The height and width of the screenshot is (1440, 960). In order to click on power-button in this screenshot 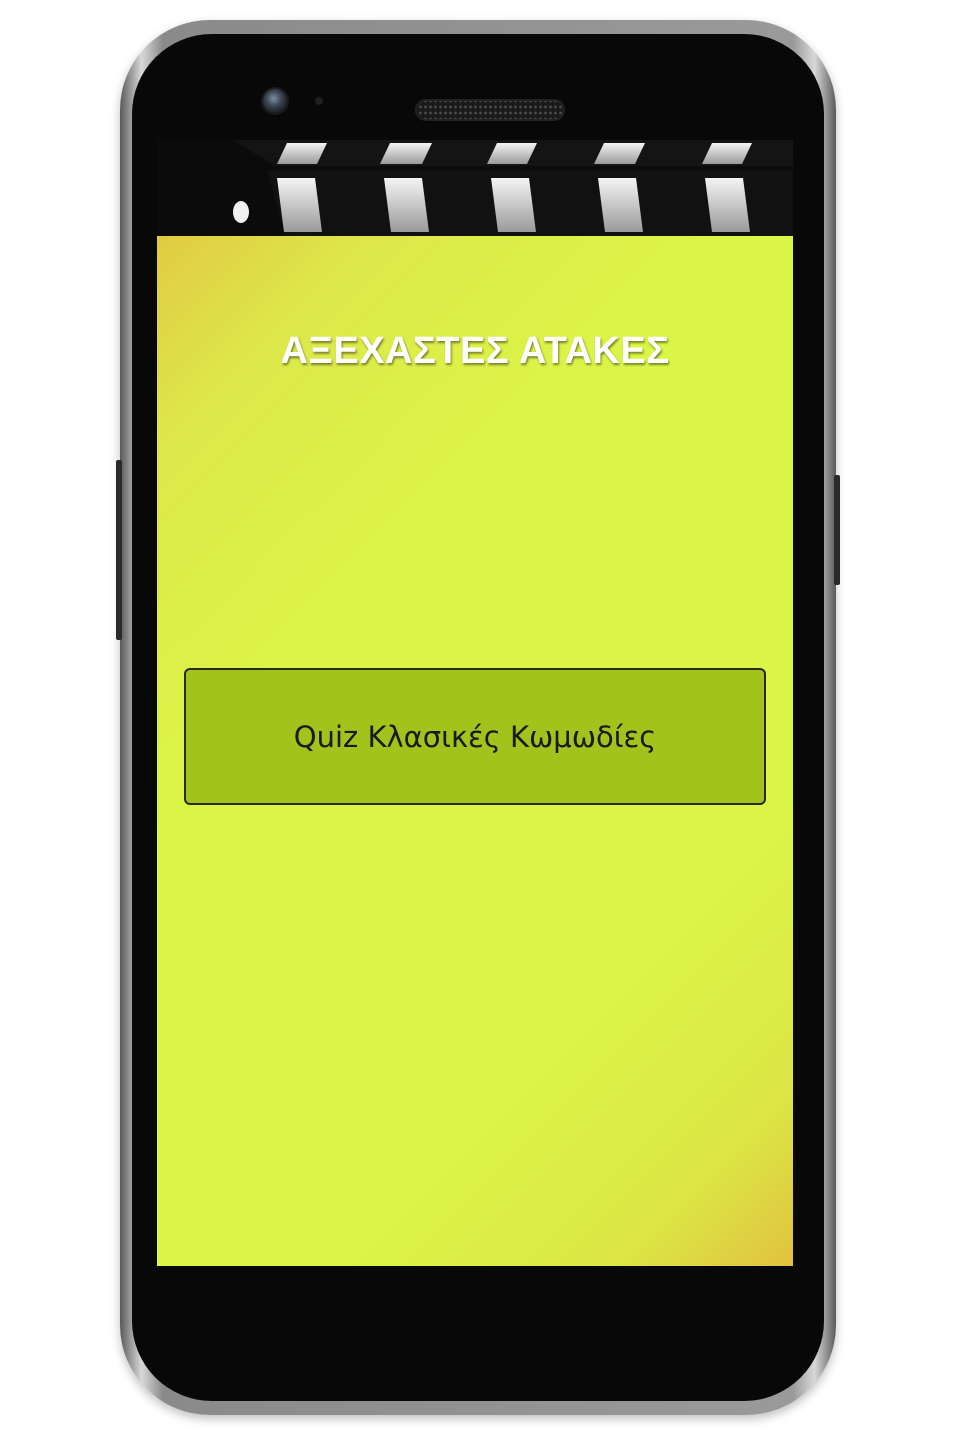, I will do `click(837, 530)`.